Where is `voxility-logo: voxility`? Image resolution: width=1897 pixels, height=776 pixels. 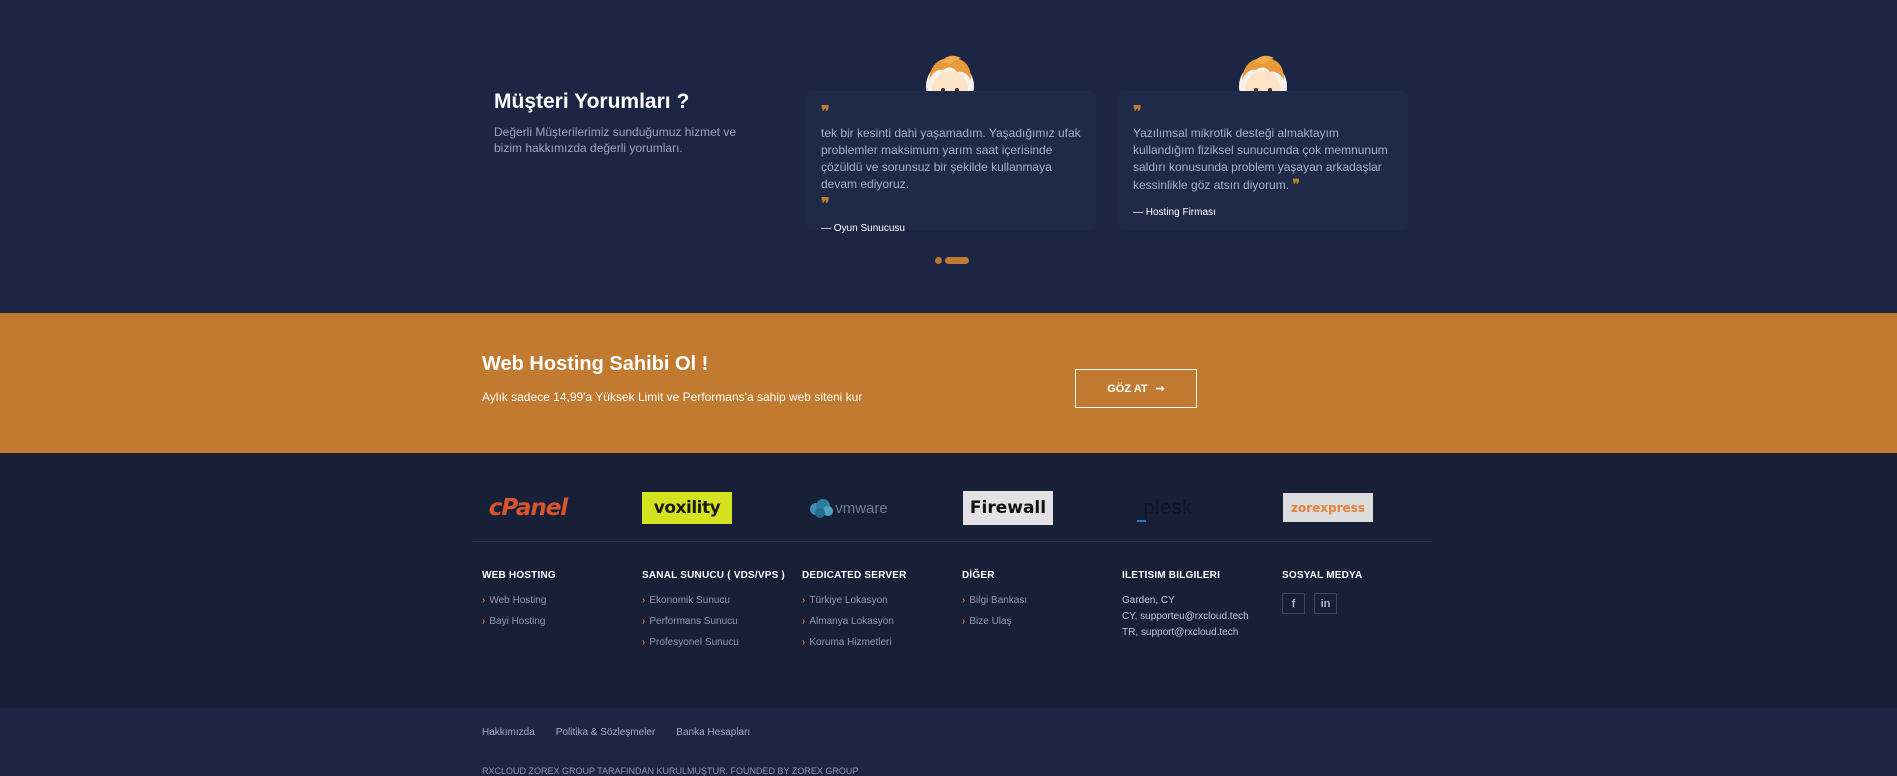
voxility-logo: voxility is located at coordinates (687, 508).